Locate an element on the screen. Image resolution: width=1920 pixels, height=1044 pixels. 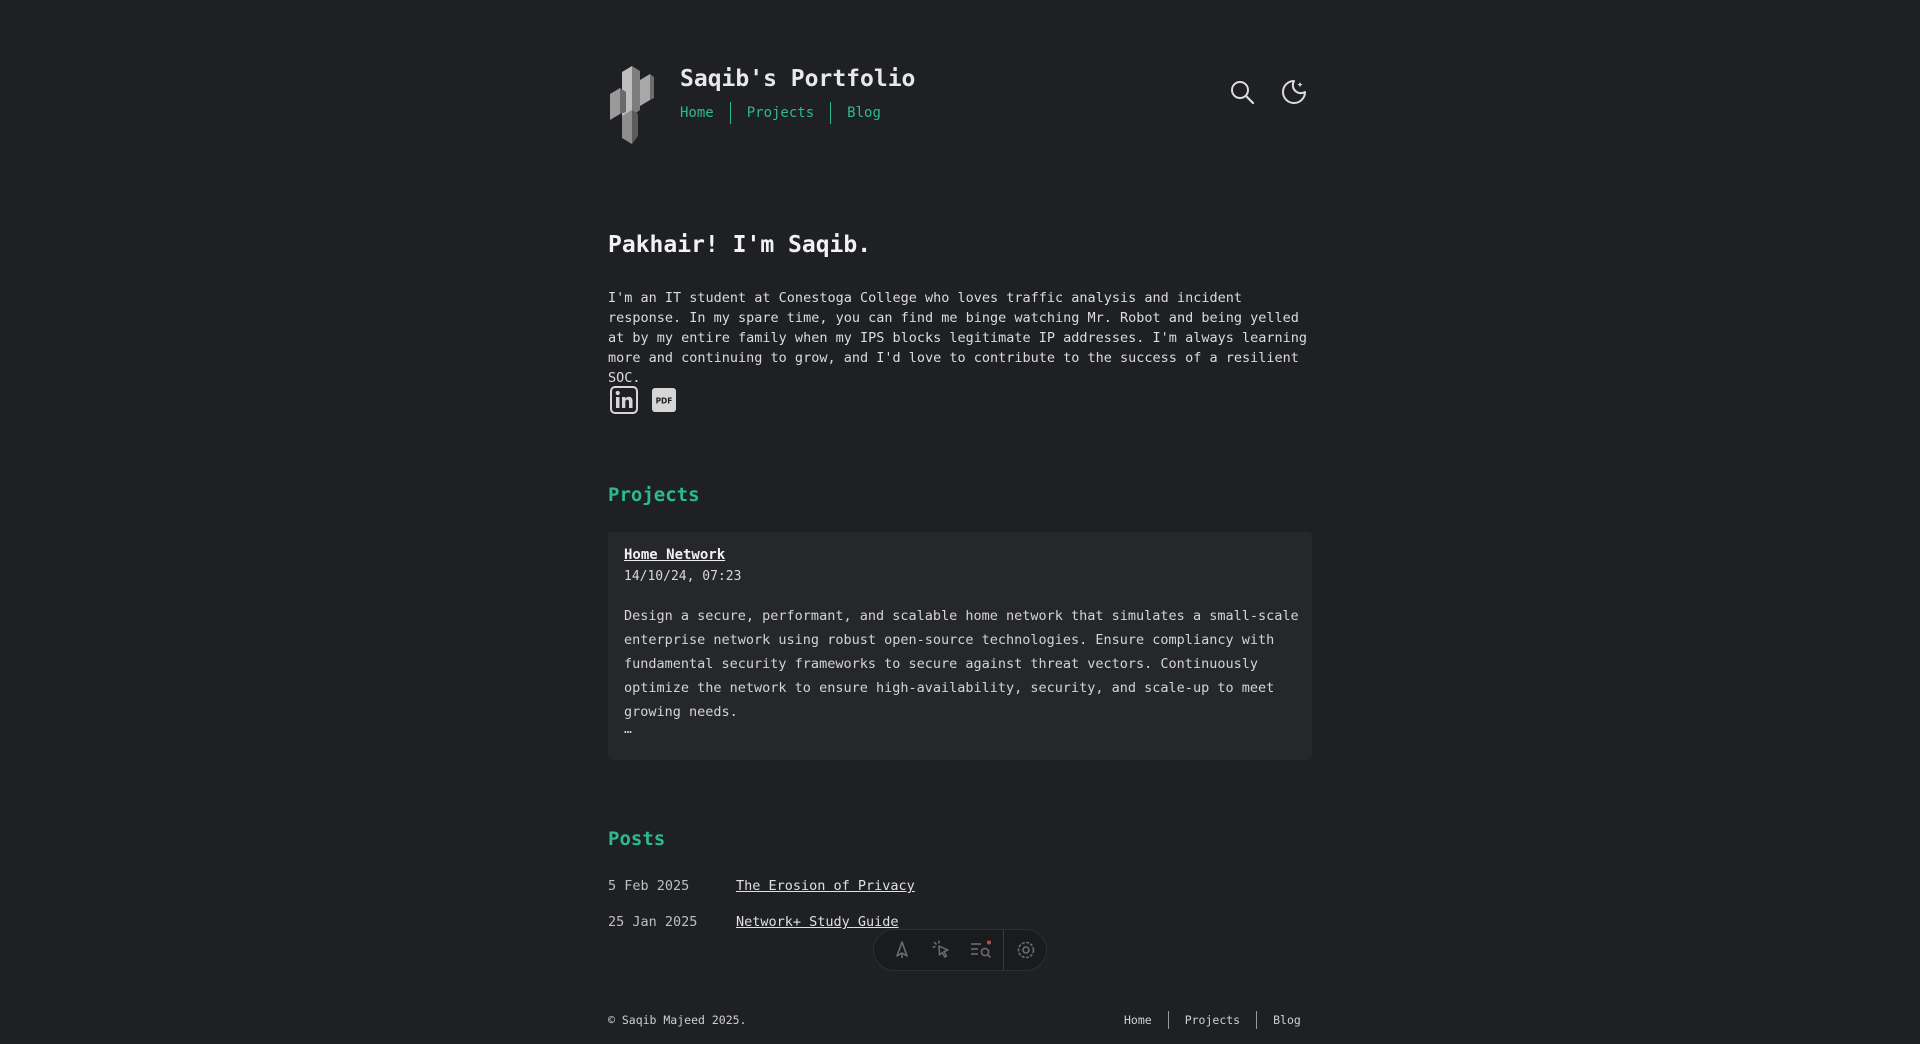
site-header: Saqib's Portfolio Home Projects Blog is located at coordinates (960, 105).